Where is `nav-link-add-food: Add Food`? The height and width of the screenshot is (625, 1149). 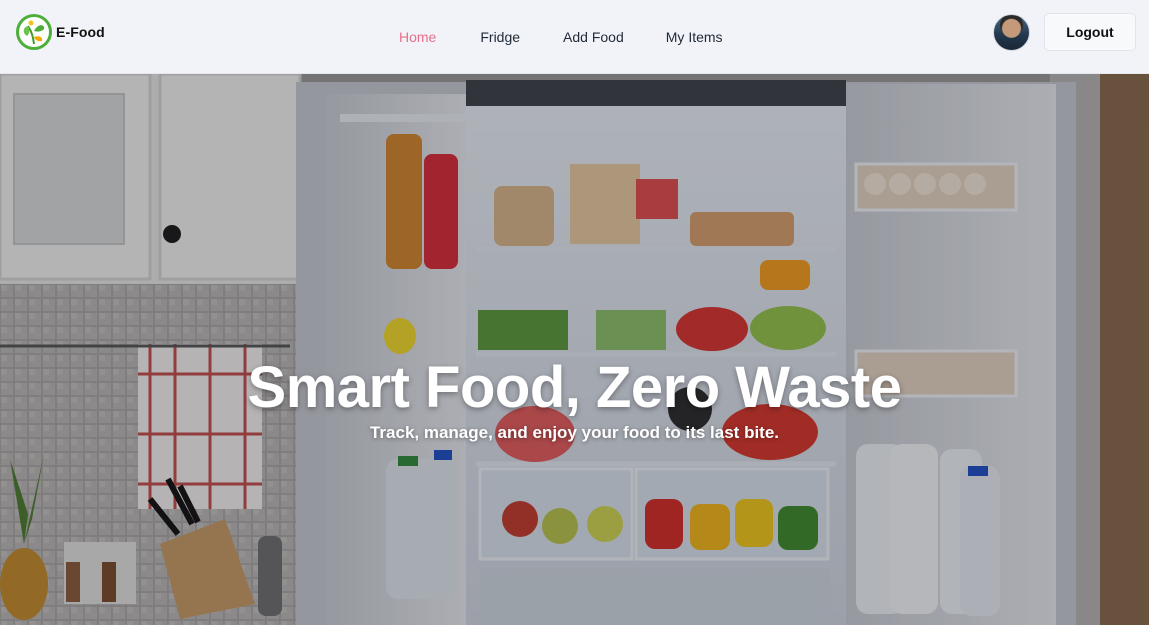
nav-link-add-food: Add Food is located at coordinates (593, 37).